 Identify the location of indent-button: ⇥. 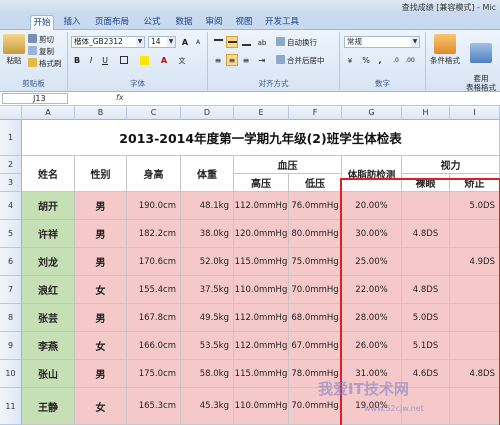
(262, 60).